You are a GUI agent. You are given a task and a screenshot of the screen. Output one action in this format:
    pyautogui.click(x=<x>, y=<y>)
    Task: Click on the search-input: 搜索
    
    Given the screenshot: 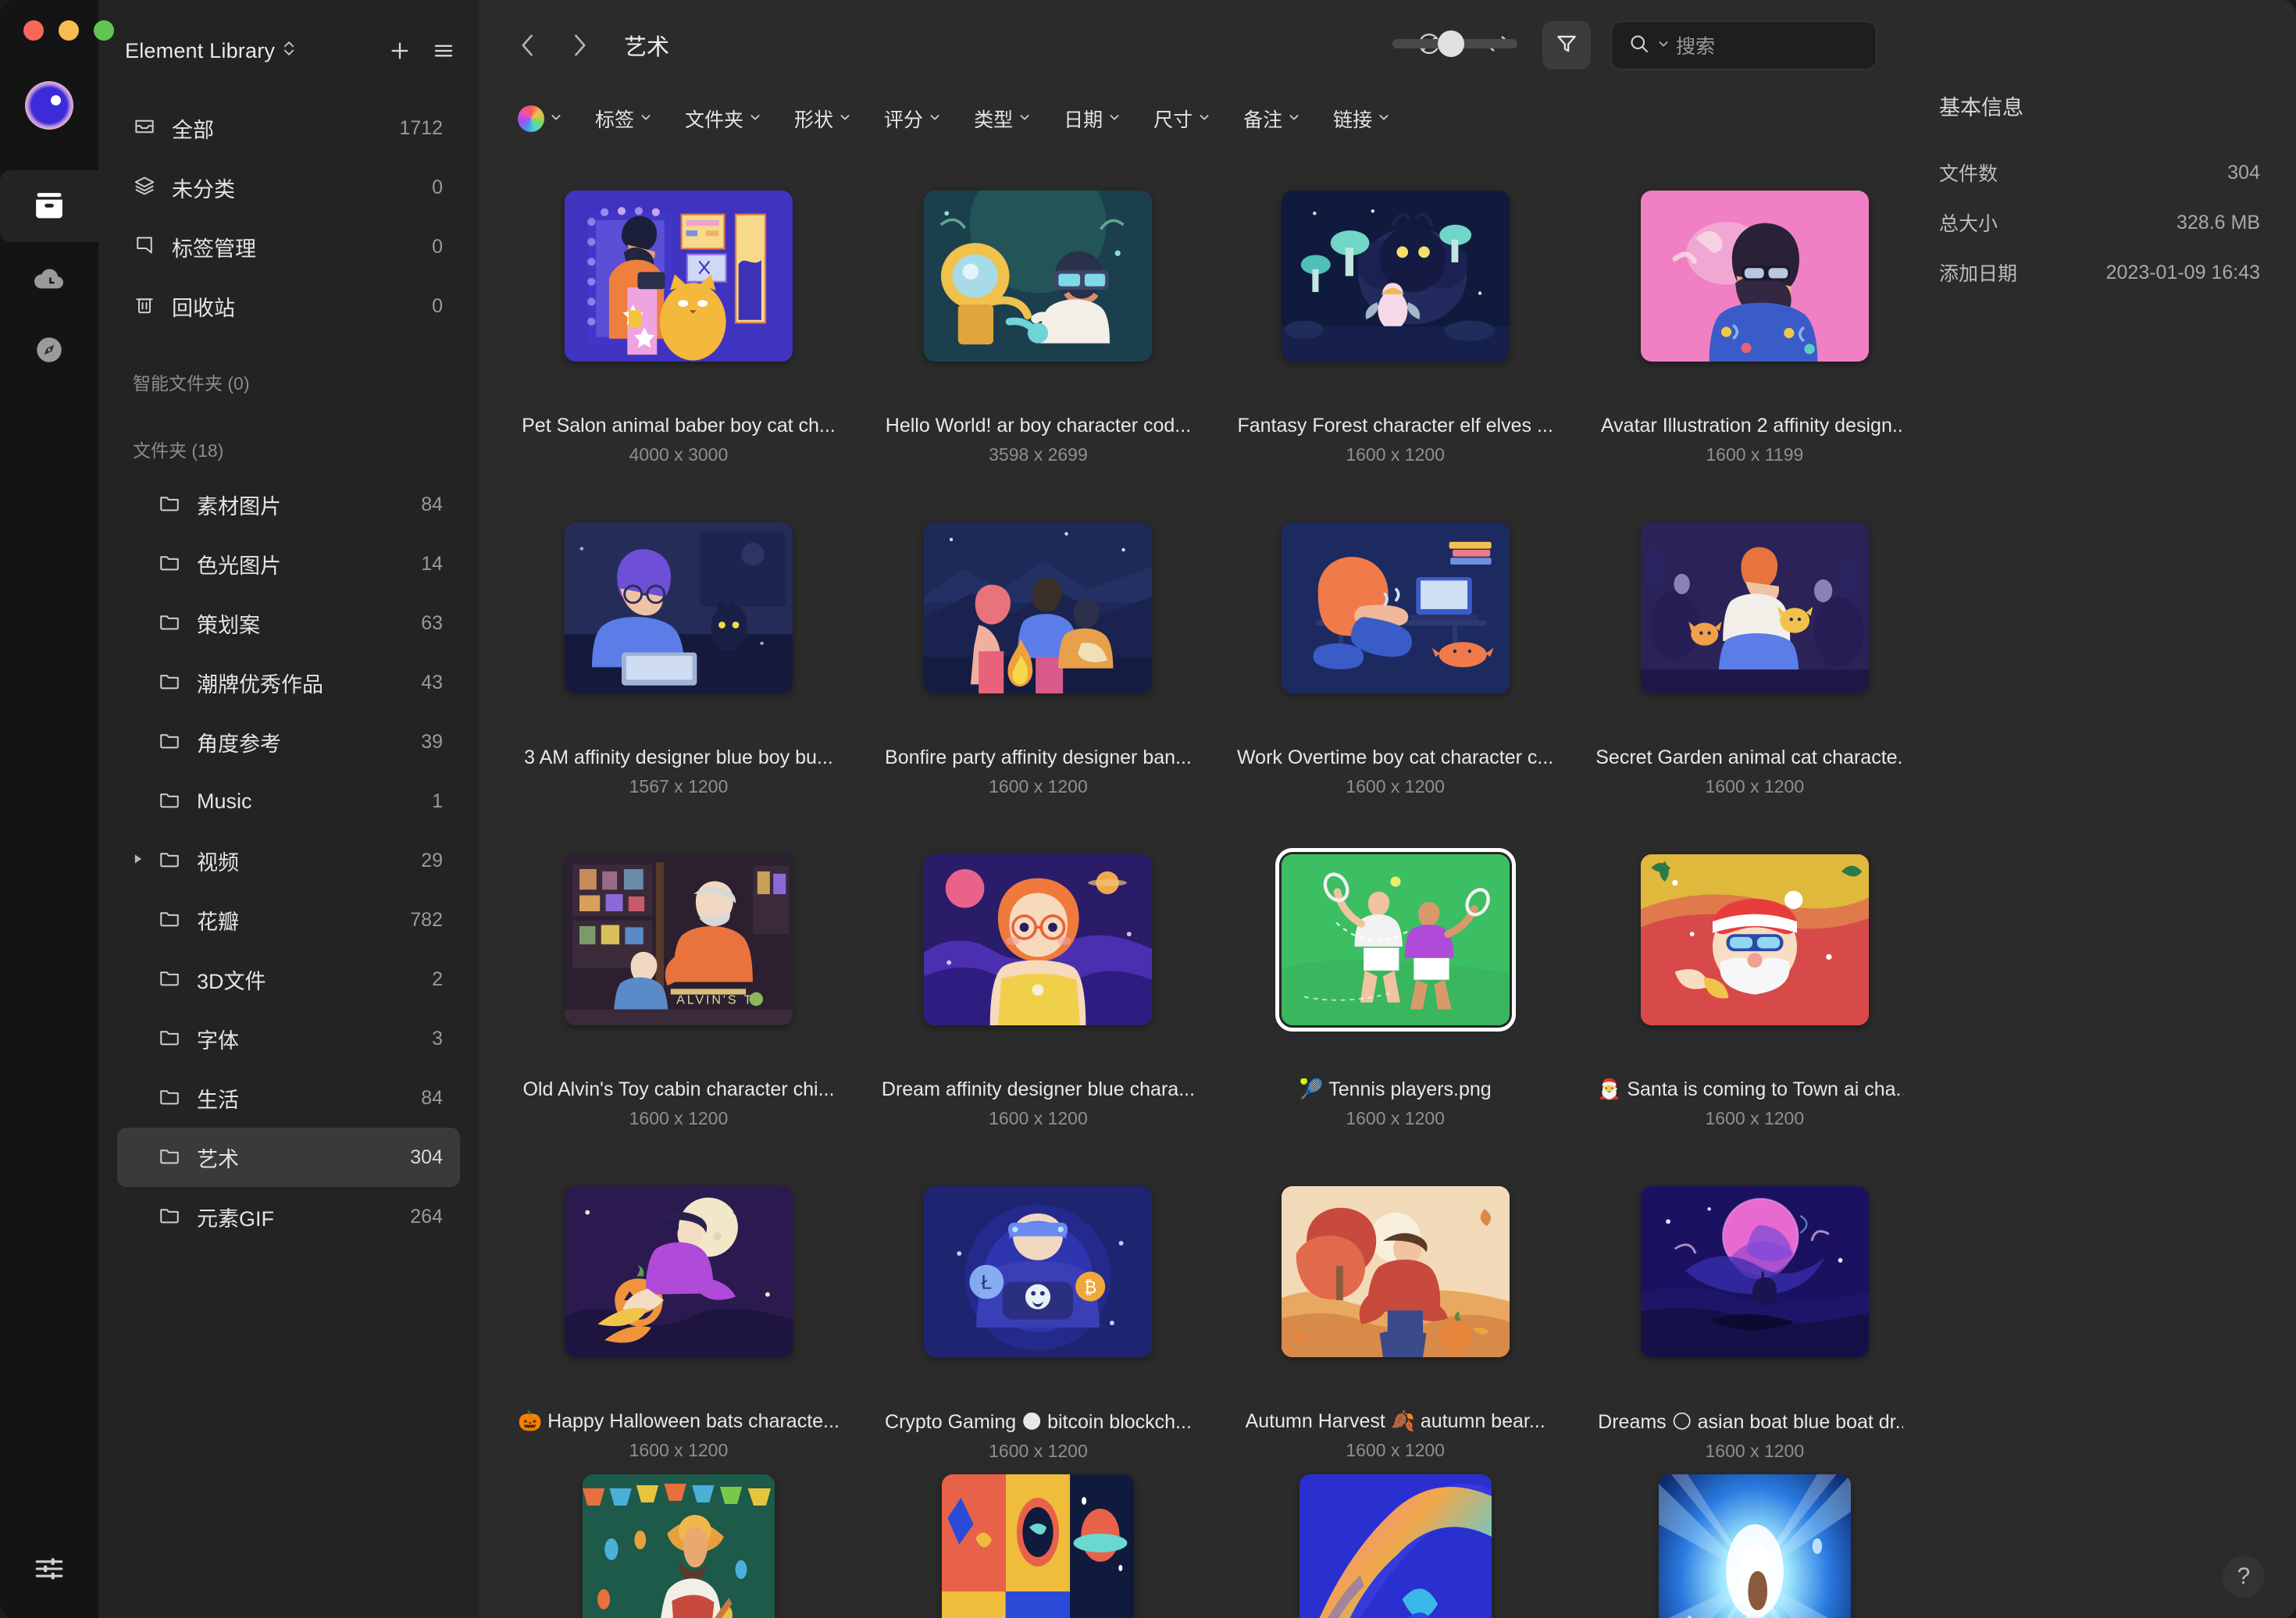 What is the action you would take?
    pyautogui.click(x=1744, y=45)
    